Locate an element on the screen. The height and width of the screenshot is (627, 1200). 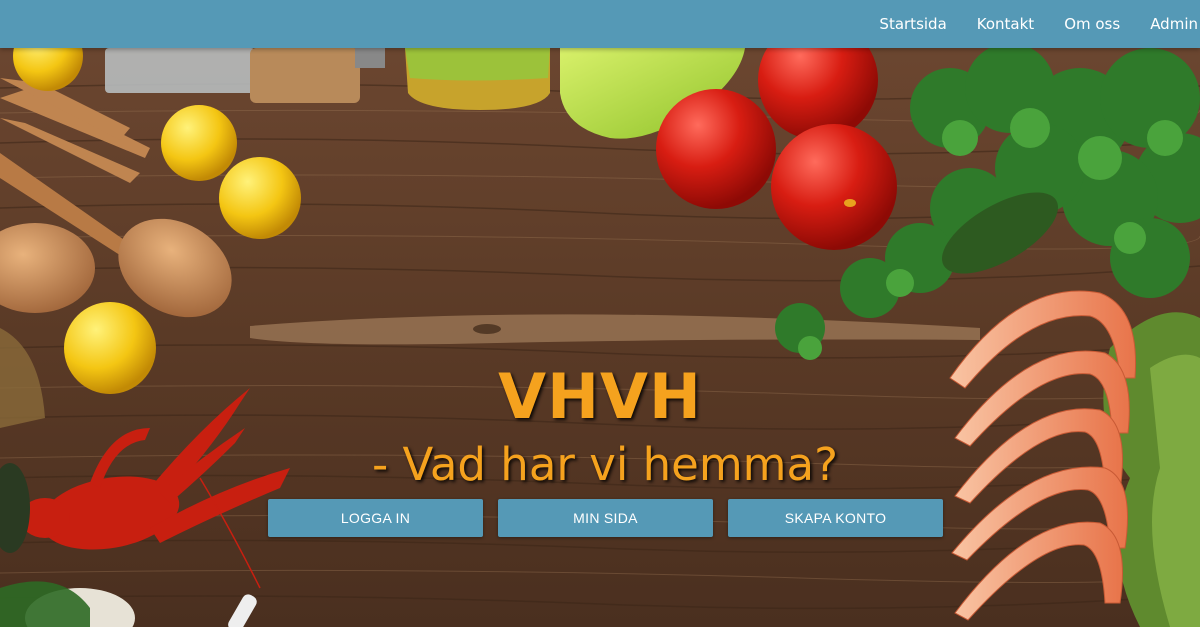
nav-link-admin: Admin is located at coordinates (1167, 24).